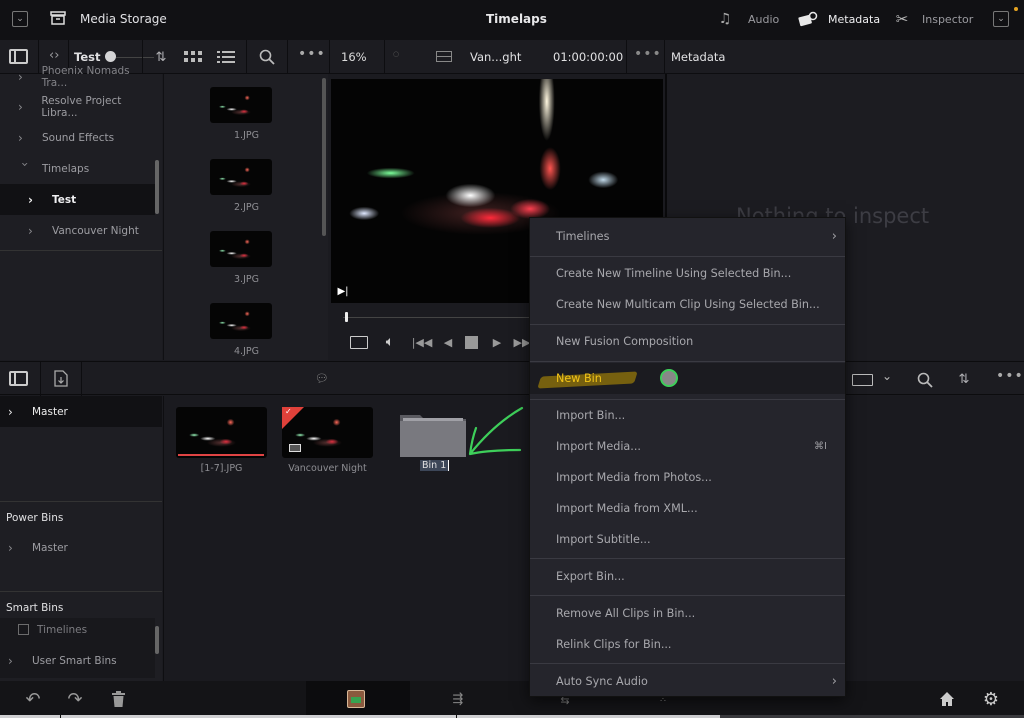  Describe the element at coordinates (157, 187) in the screenshot. I see `tree-scrollbar` at that location.